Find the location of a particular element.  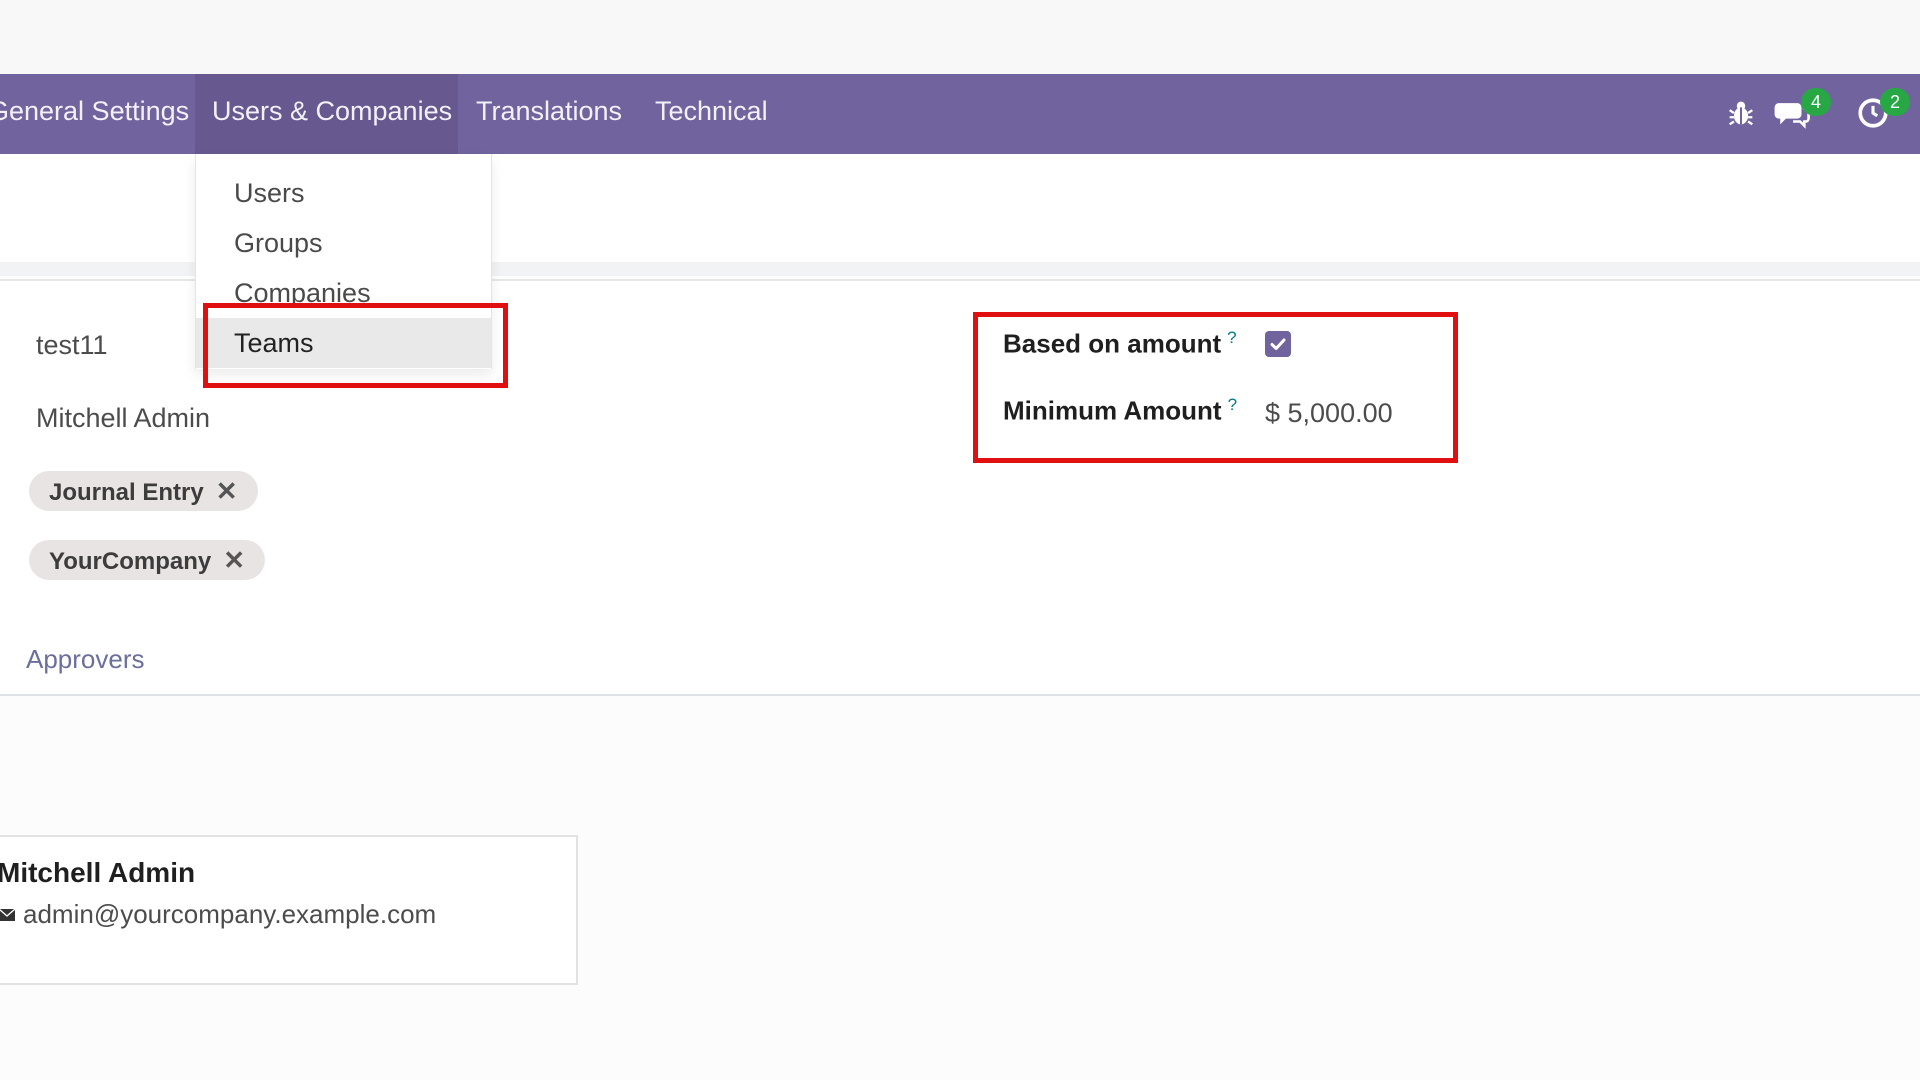

dropdown-item-groups: Groups is located at coordinates (343, 243).